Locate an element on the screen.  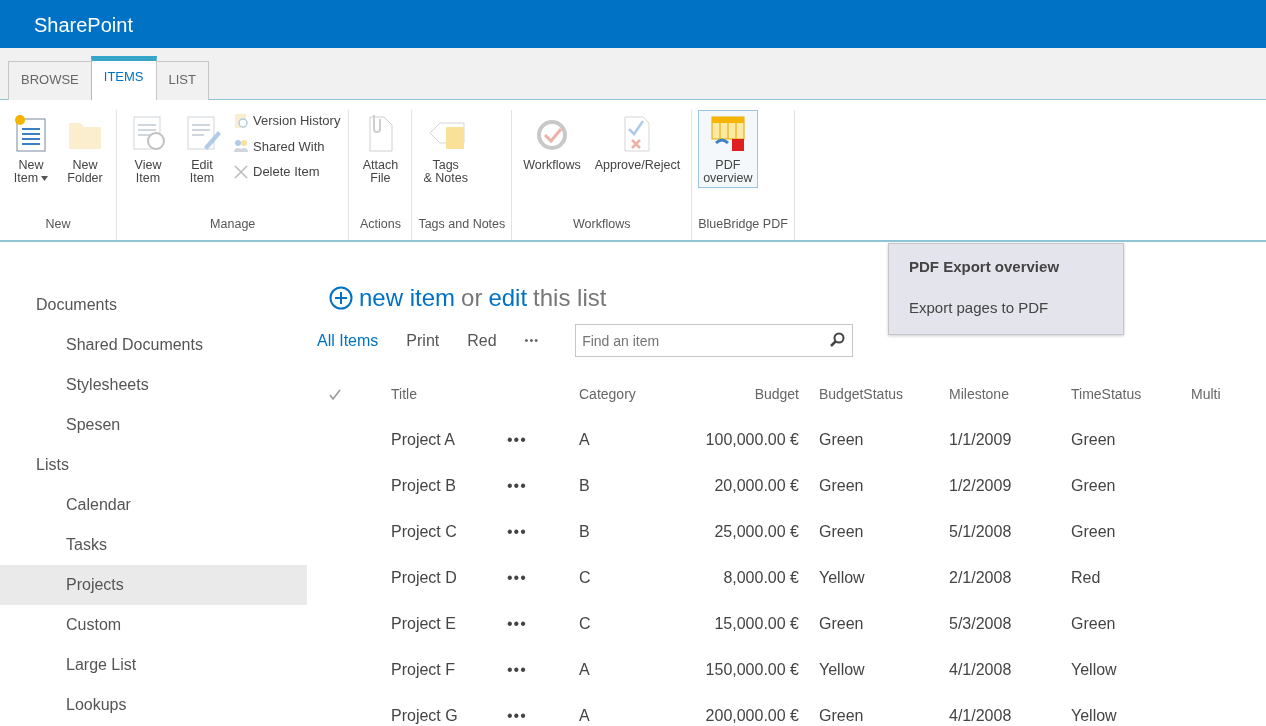
table-cell: Project A is located at coordinates (449, 440).